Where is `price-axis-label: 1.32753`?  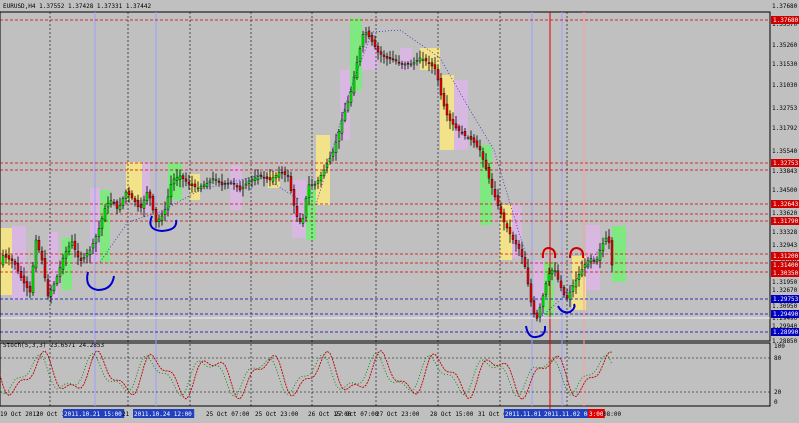
price-axis-label: 1.32753 is located at coordinates (785, 108).